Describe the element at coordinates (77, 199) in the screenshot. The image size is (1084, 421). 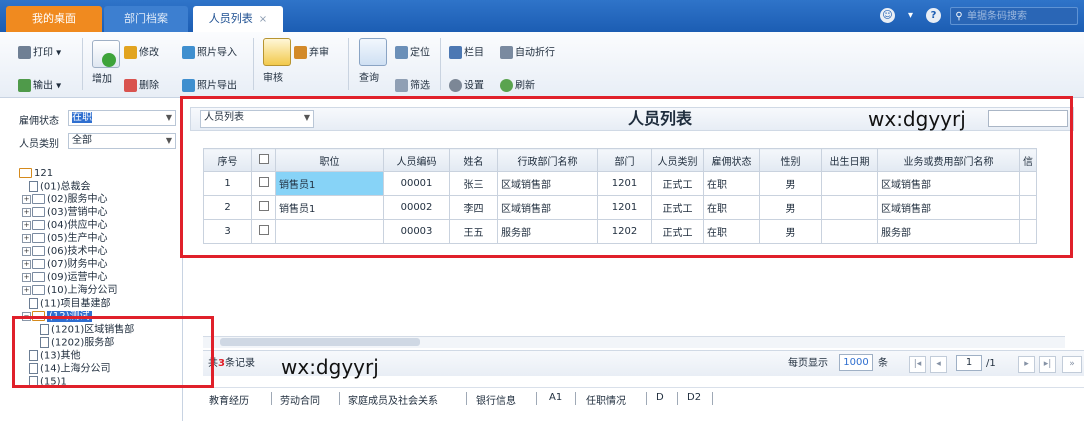
I see `tree-item-label: (02)服务中心` at that location.